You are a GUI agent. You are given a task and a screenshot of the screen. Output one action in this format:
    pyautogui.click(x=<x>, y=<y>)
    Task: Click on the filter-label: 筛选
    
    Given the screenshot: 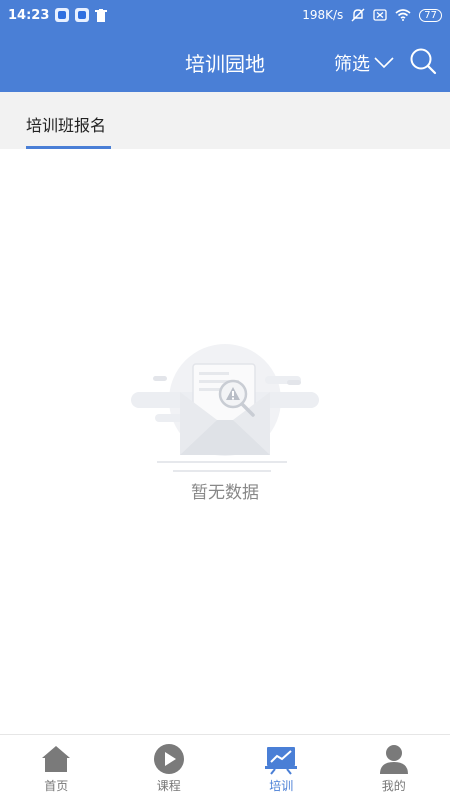 What is the action you would take?
    pyautogui.click(x=352, y=64)
    